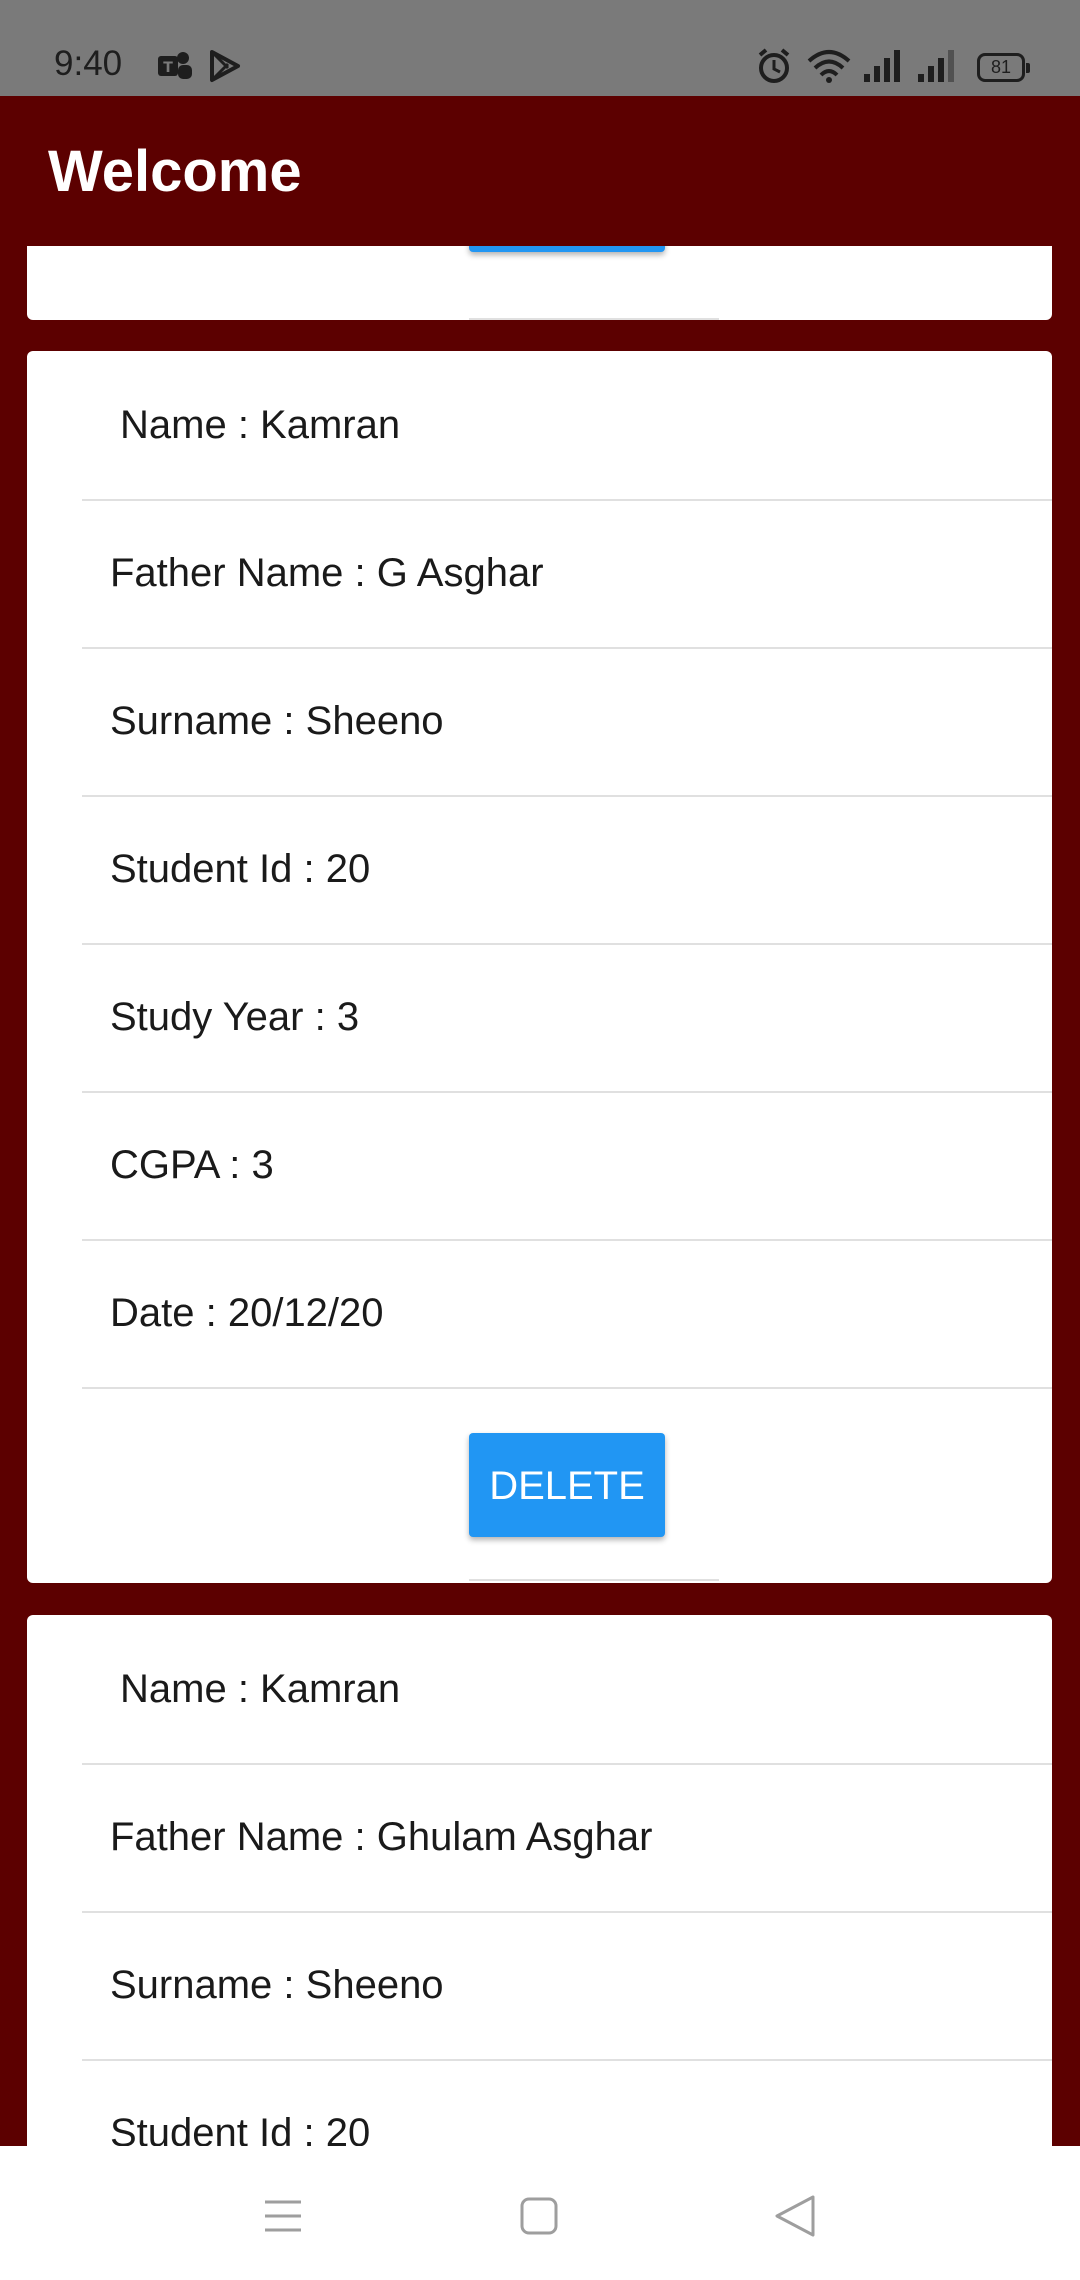 The height and width of the screenshot is (2280, 1080). Describe the element at coordinates (540, 171) in the screenshot. I see `app-bar: Welcome` at that location.